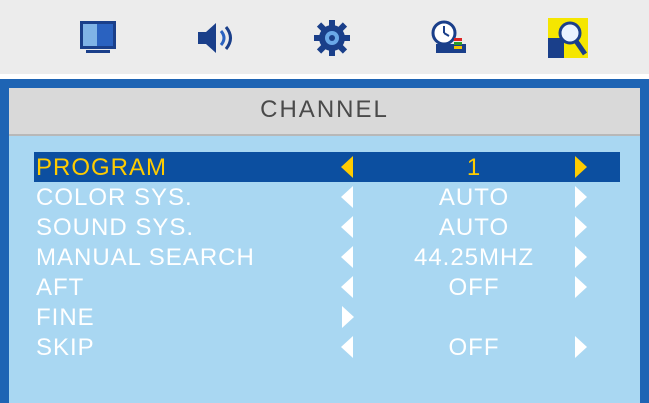 This screenshot has width=649, height=403. I want to click on menu-item-program: PROGRAM 1, so click(327, 167).